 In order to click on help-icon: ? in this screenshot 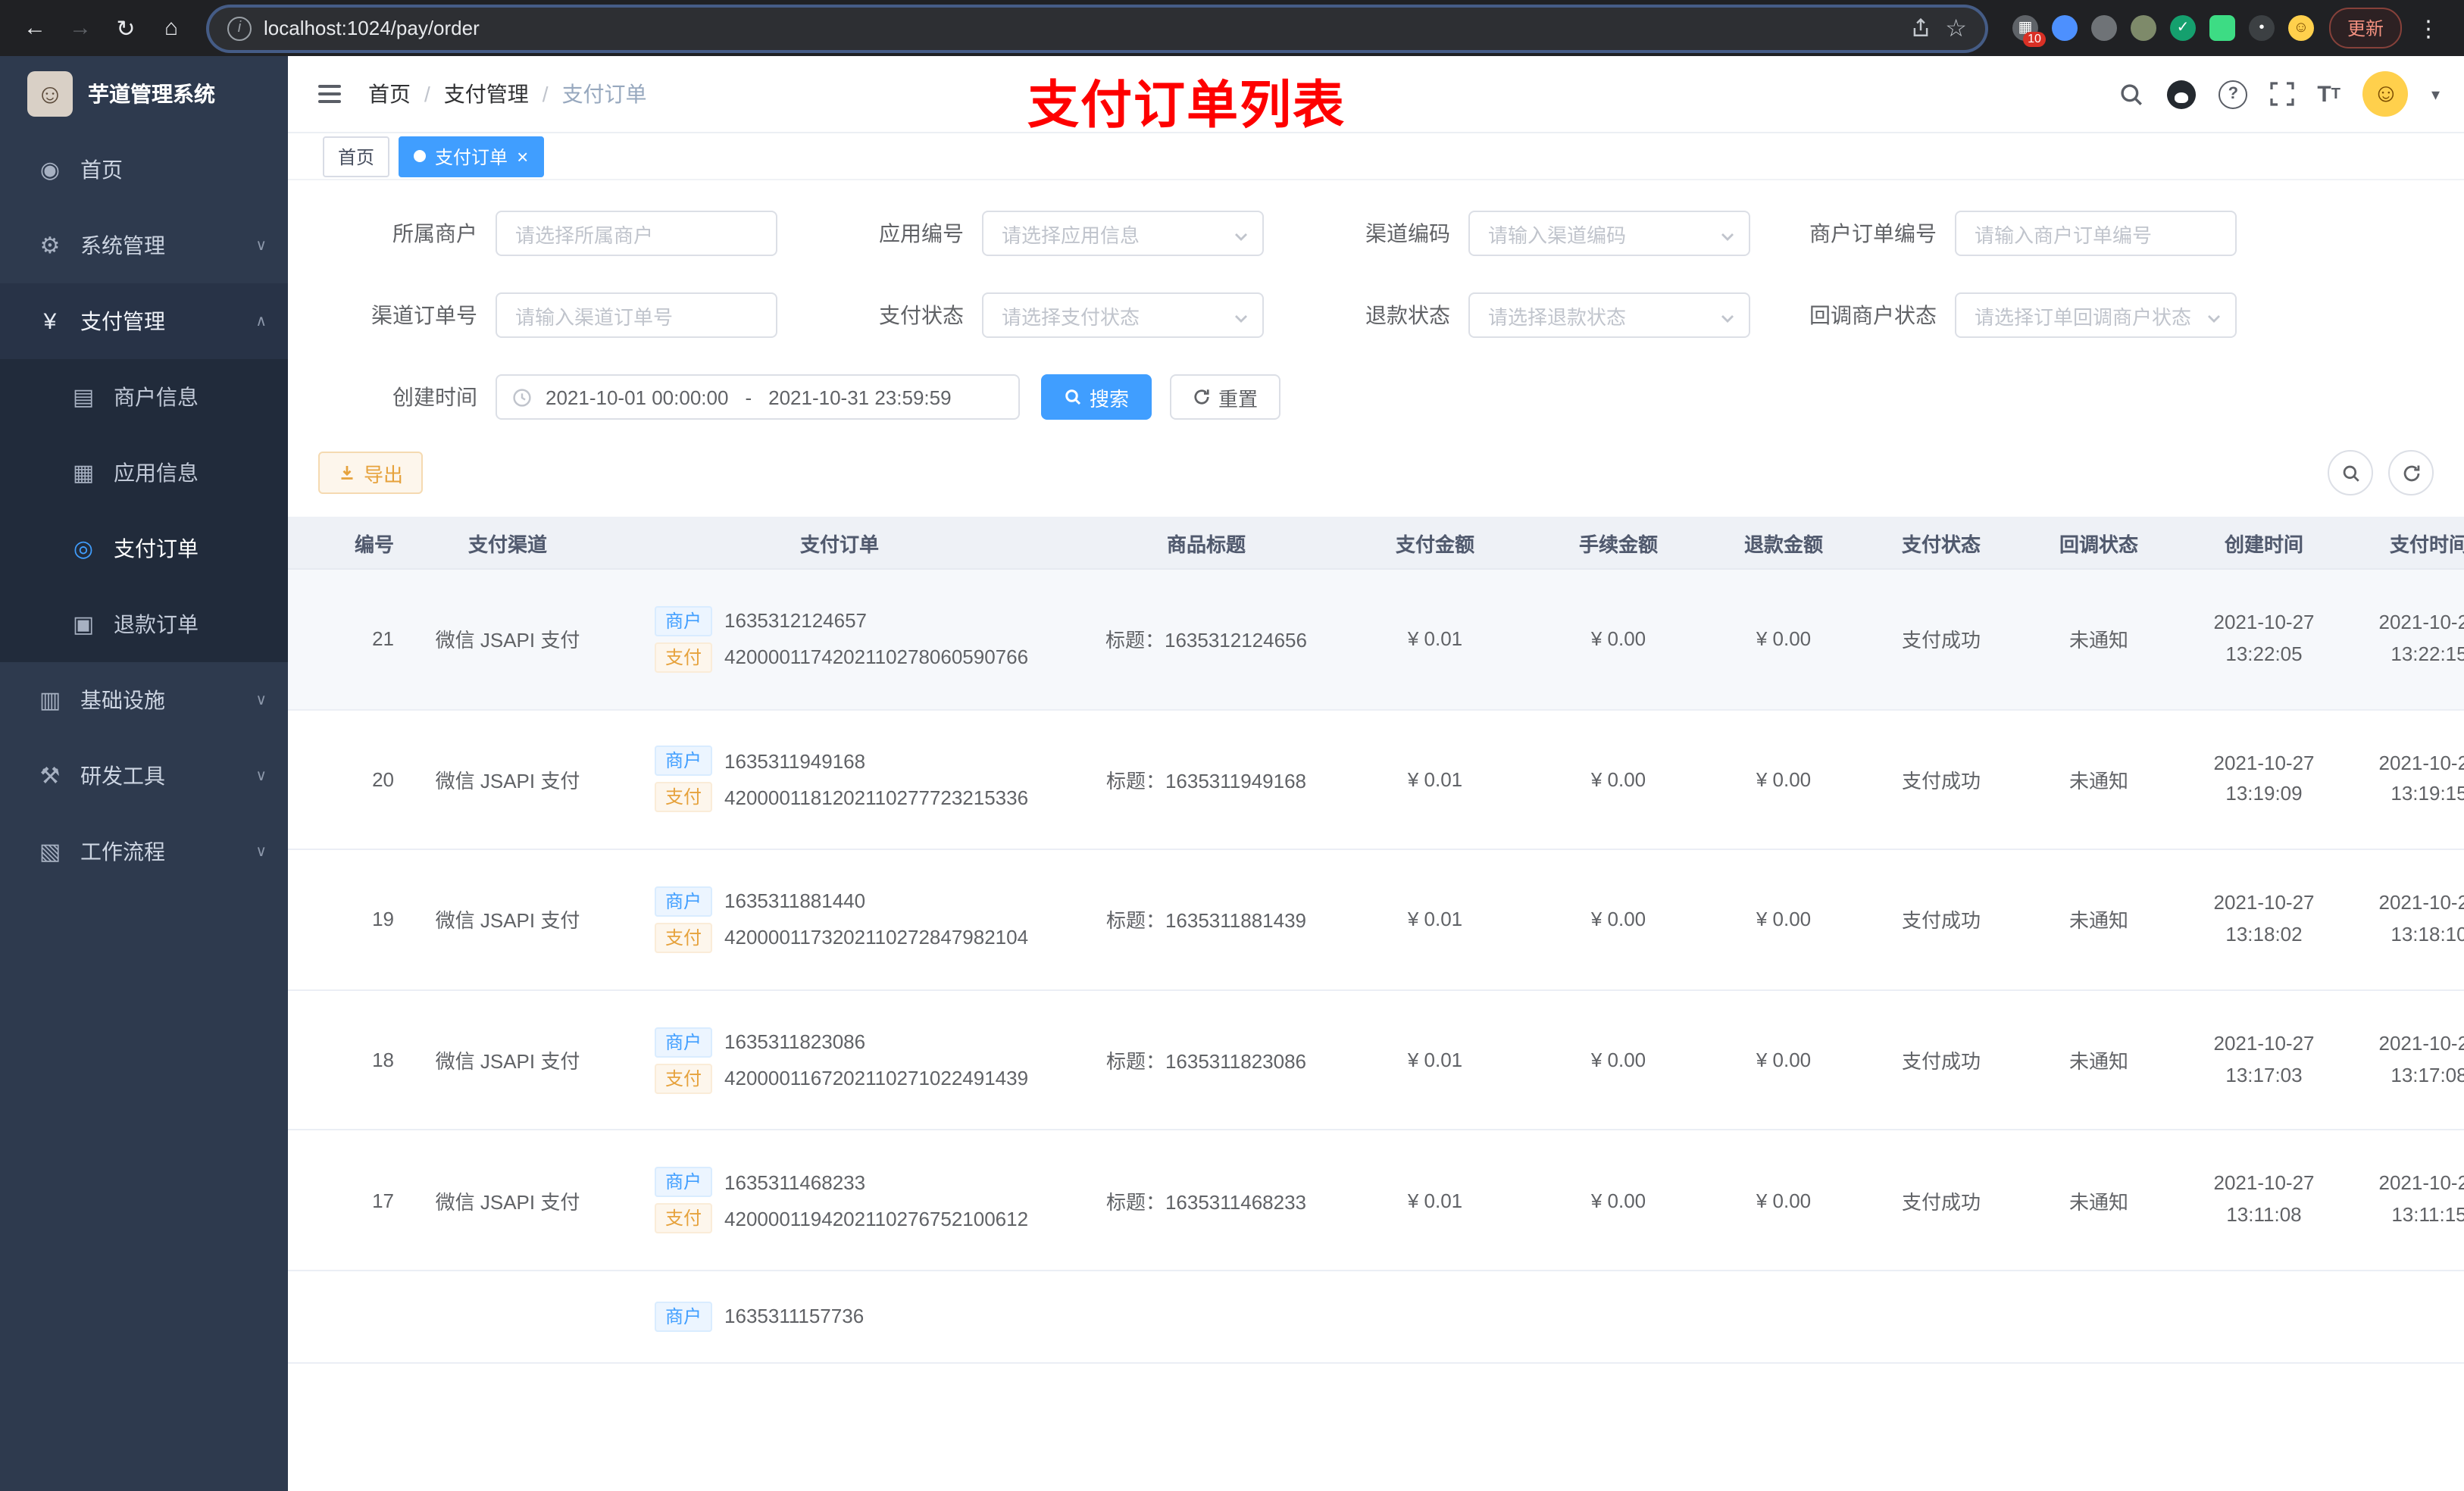, I will do `click(2233, 94)`.